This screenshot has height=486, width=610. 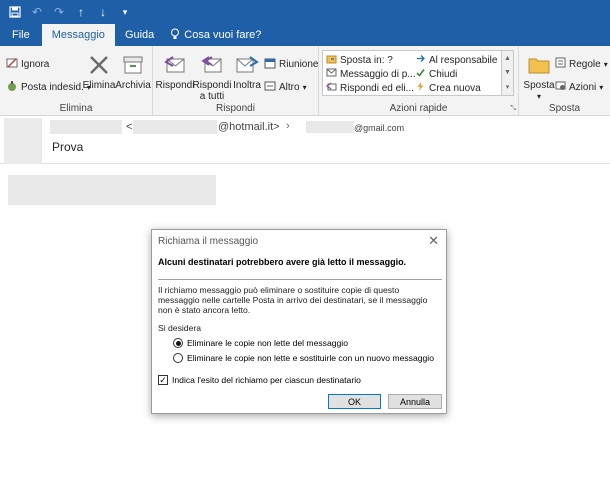 I want to click on quick-step-move-to: Sposta in: ?, so click(x=359, y=60).